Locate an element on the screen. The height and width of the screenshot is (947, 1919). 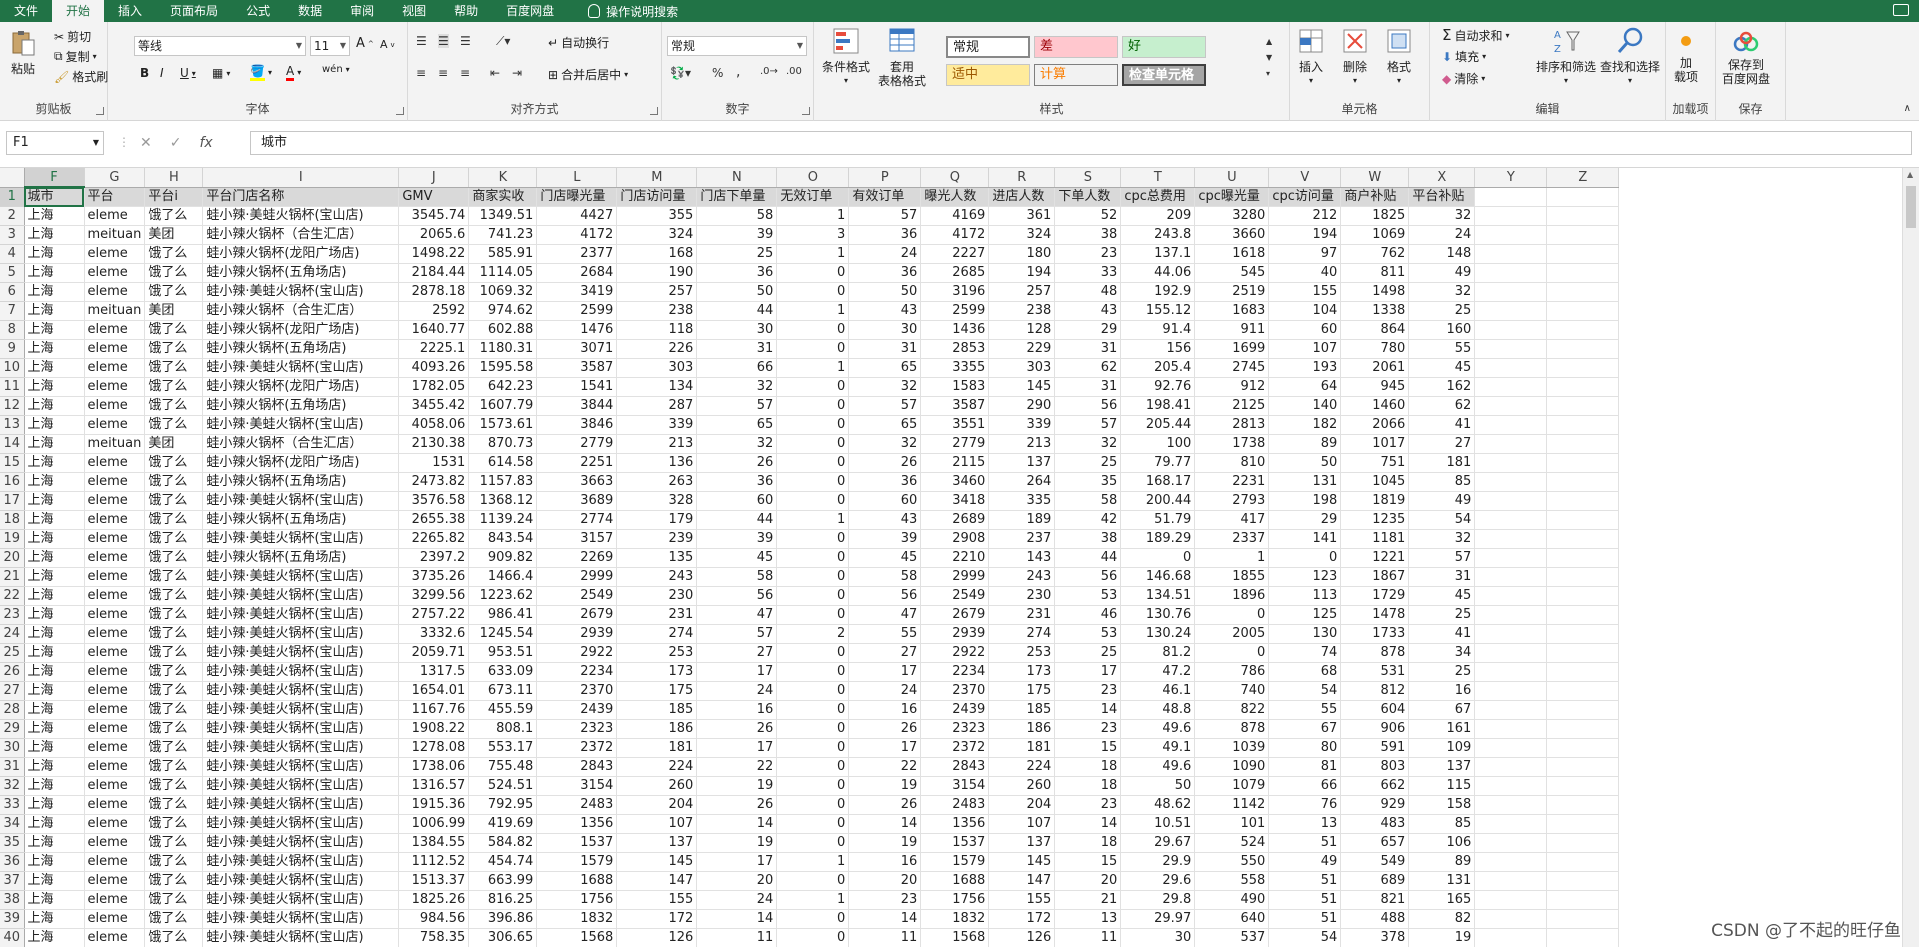
cell: 531 is located at coordinates (1375, 672).